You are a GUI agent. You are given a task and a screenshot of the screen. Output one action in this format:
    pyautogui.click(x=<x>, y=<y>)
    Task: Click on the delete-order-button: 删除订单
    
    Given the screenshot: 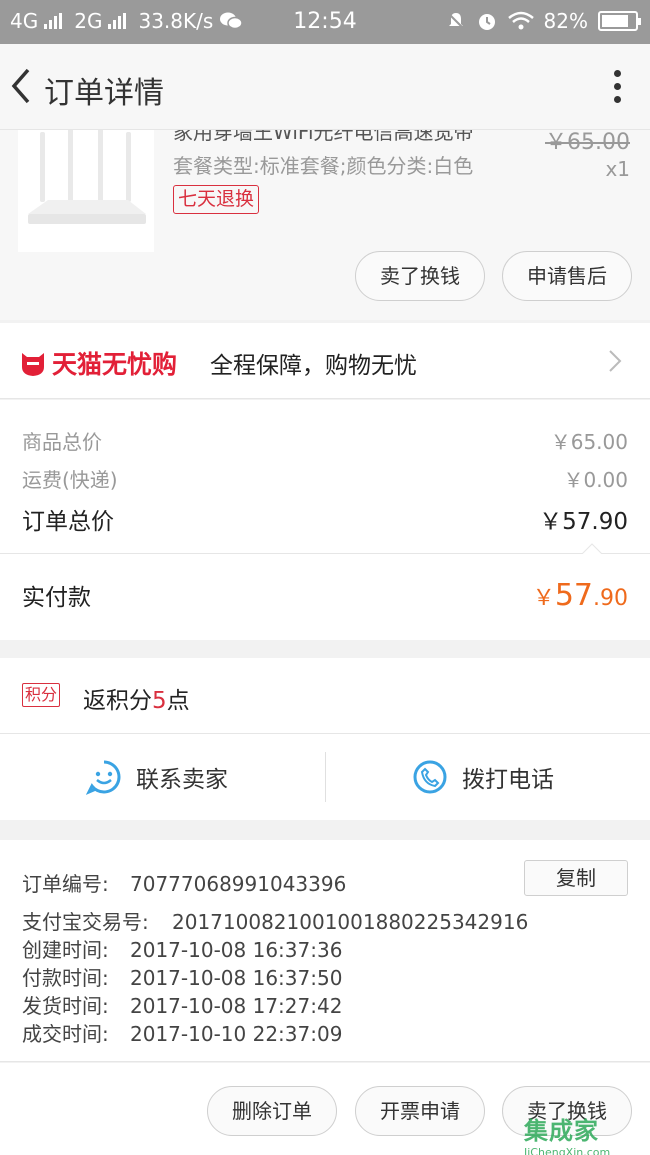 What is the action you would take?
    pyautogui.click(x=272, y=1111)
    